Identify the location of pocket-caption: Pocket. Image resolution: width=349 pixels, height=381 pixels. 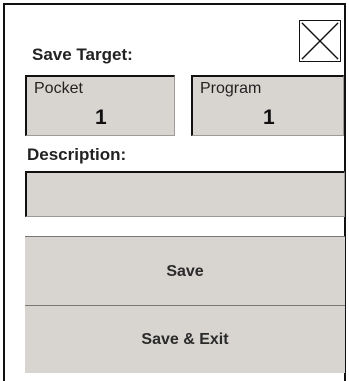
(58, 88).